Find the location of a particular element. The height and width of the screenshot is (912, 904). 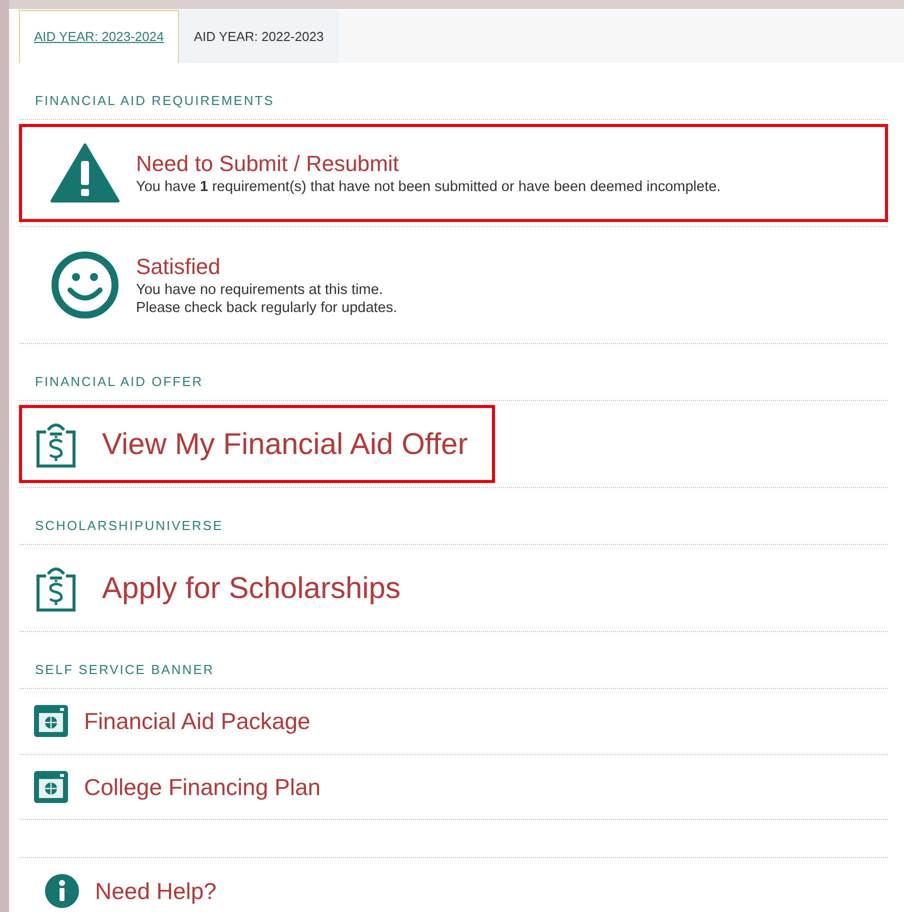

link: View My Financial Aid Offer is located at coordinates (285, 444).